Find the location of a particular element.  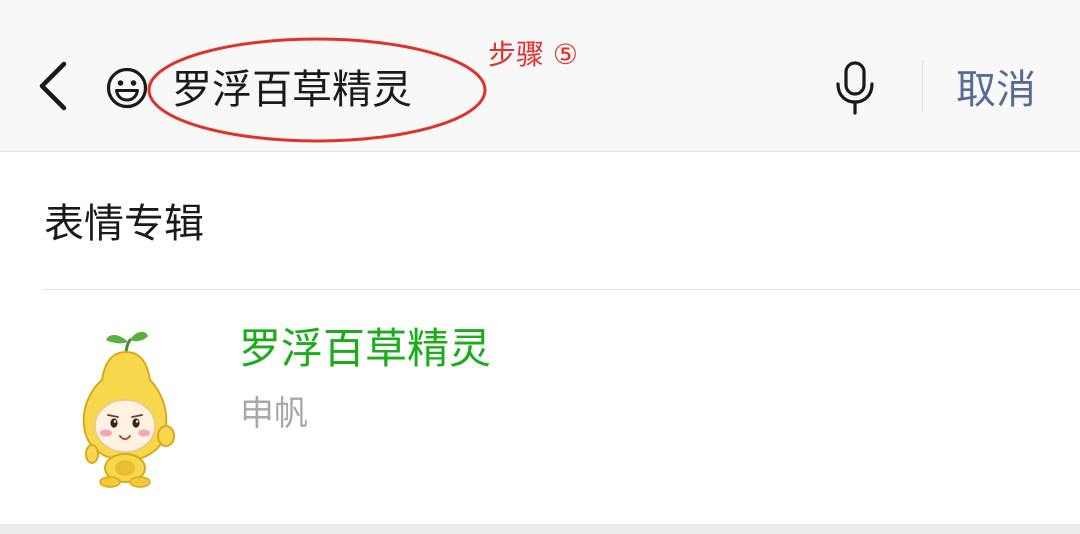

smiley-icon is located at coordinates (127, 88).